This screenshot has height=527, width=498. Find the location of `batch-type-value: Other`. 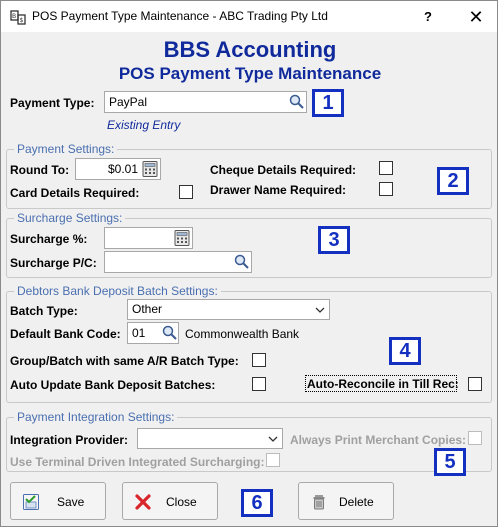

batch-type-value: Other is located at coordinates (147, 309).